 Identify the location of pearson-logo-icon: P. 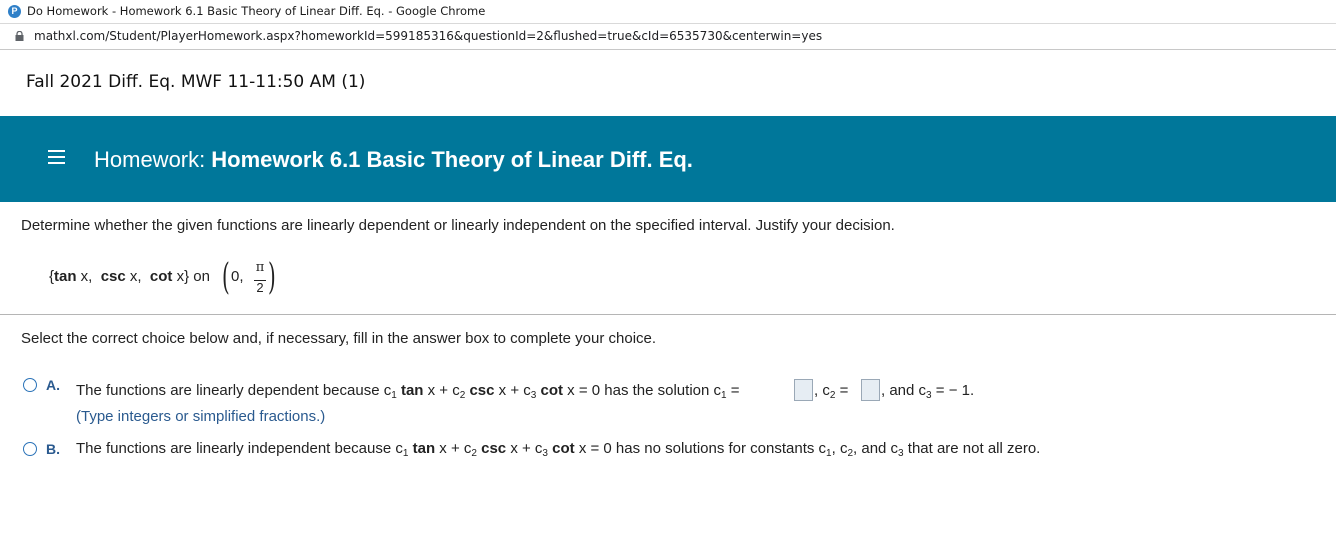
(14, 11).